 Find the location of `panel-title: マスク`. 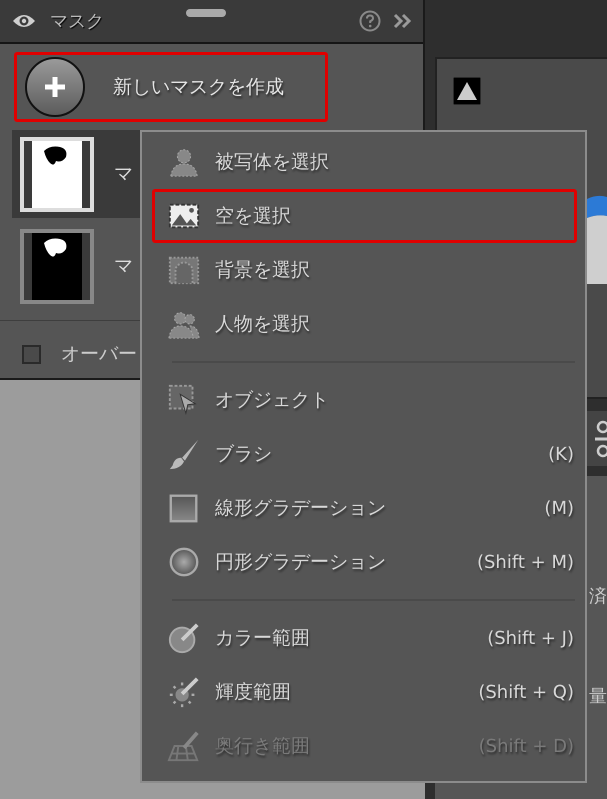

panel-title: マスク is located at coordinates (77, 21).